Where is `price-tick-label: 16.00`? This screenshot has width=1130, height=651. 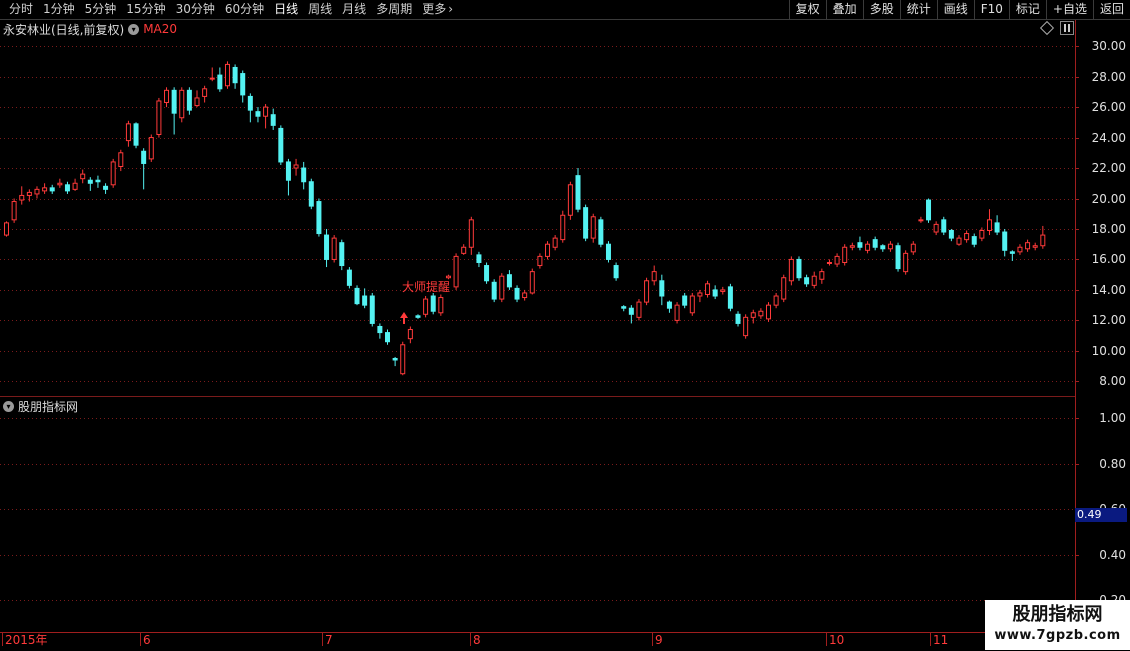 price-tick-label: 16.00 is located at coordinates (1108, 259).